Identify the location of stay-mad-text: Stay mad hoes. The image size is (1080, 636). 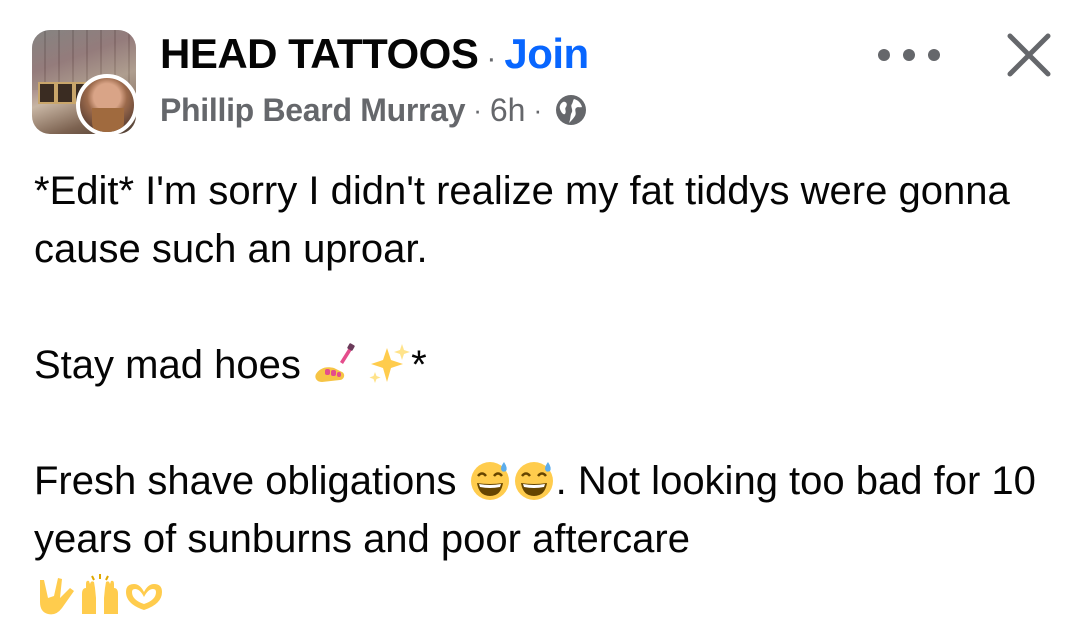
(167, 365).